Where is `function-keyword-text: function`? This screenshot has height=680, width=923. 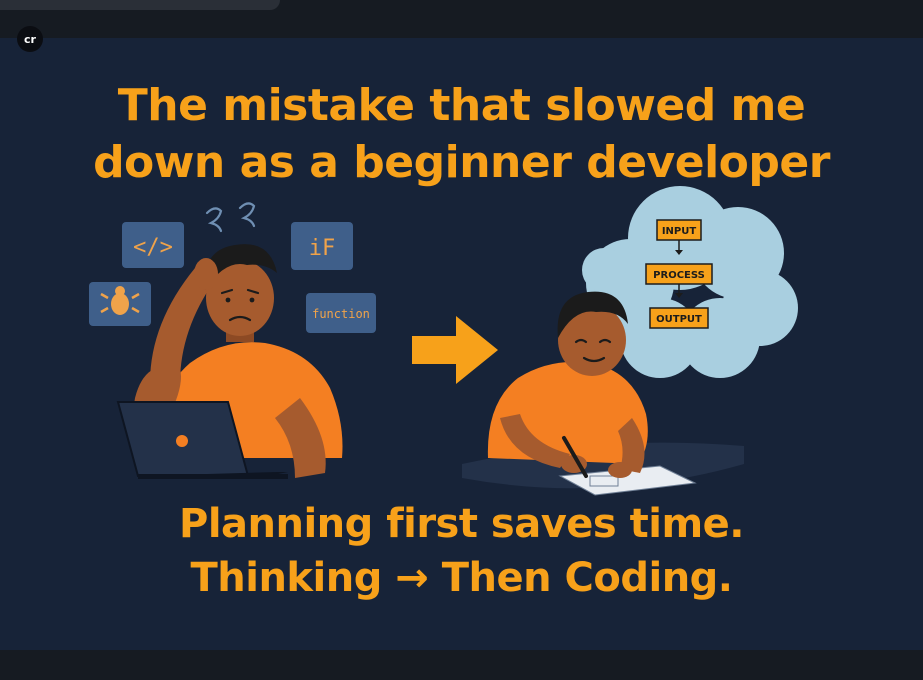 function-keyword-text: function is located at coordinates (341, 314).